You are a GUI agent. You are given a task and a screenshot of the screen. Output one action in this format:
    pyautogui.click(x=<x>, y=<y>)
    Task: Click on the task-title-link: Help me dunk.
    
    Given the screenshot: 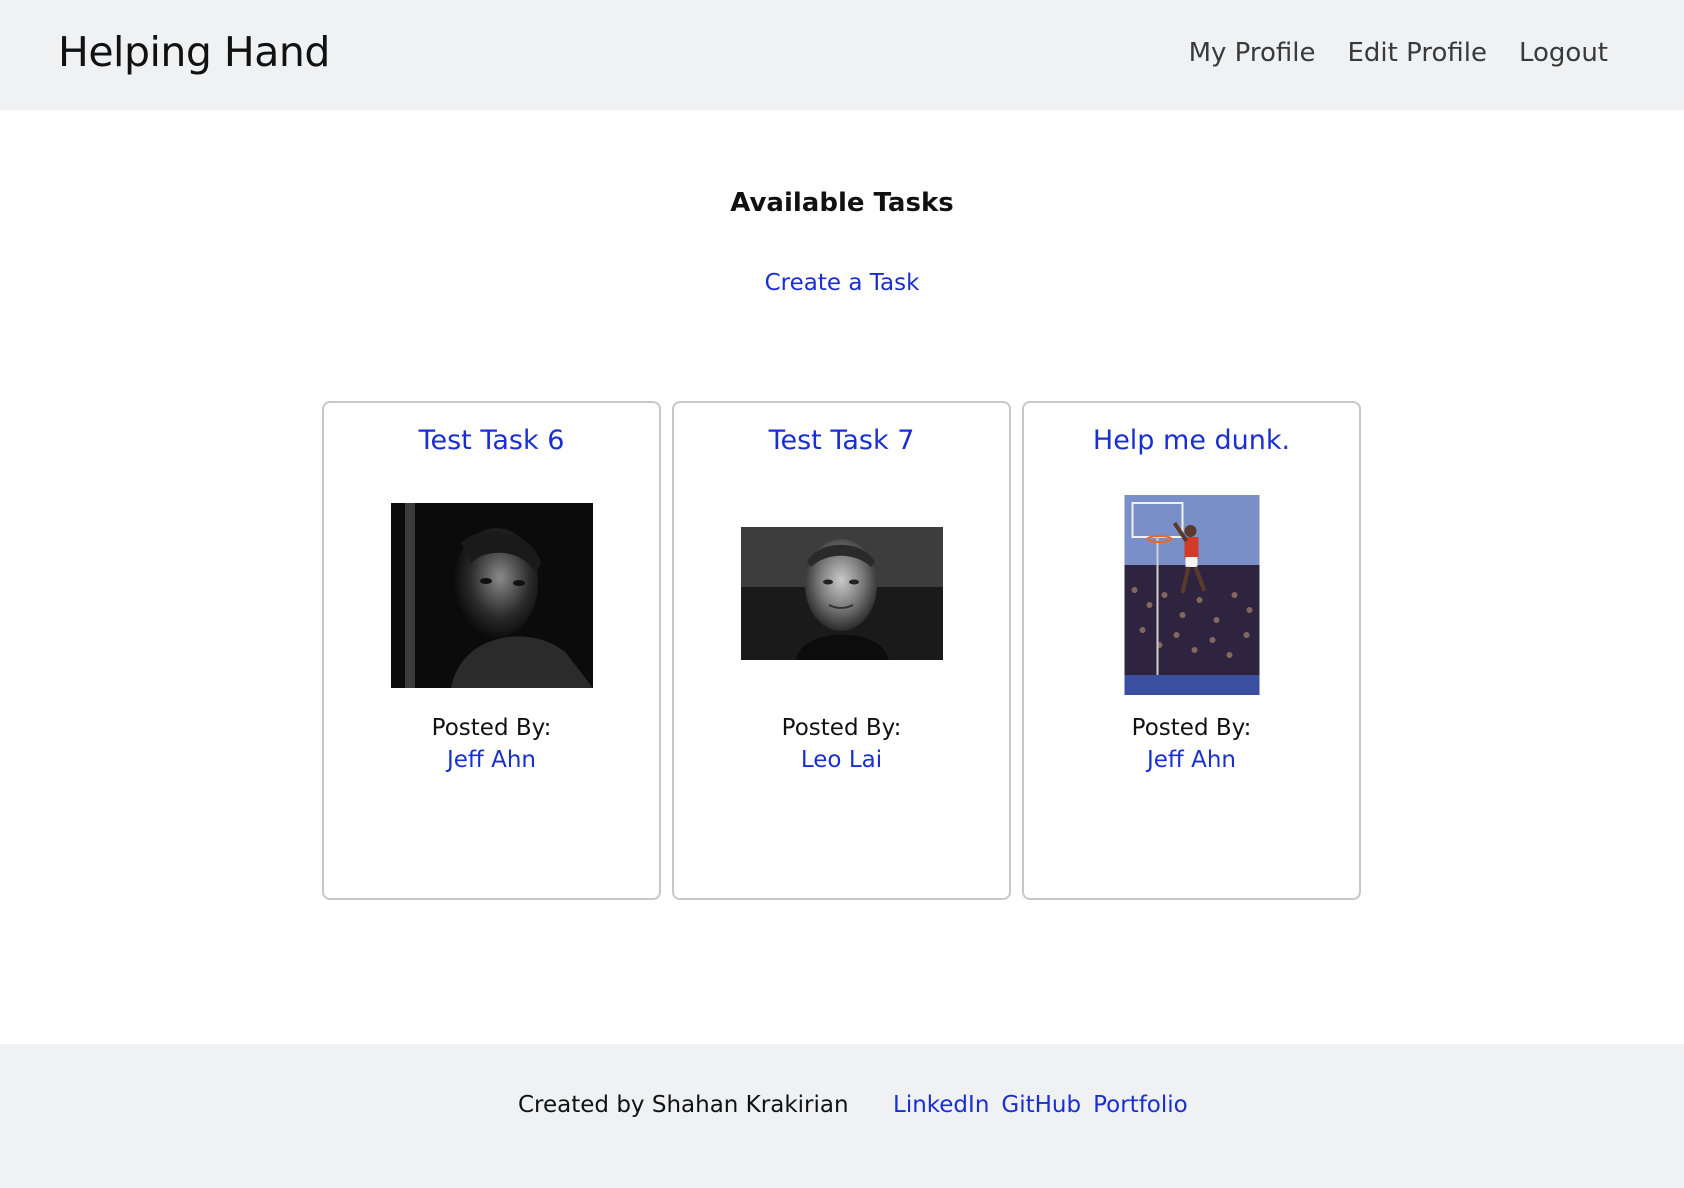 What is the action you would take?
    pyautogui.click(x=1191, y=440)
    